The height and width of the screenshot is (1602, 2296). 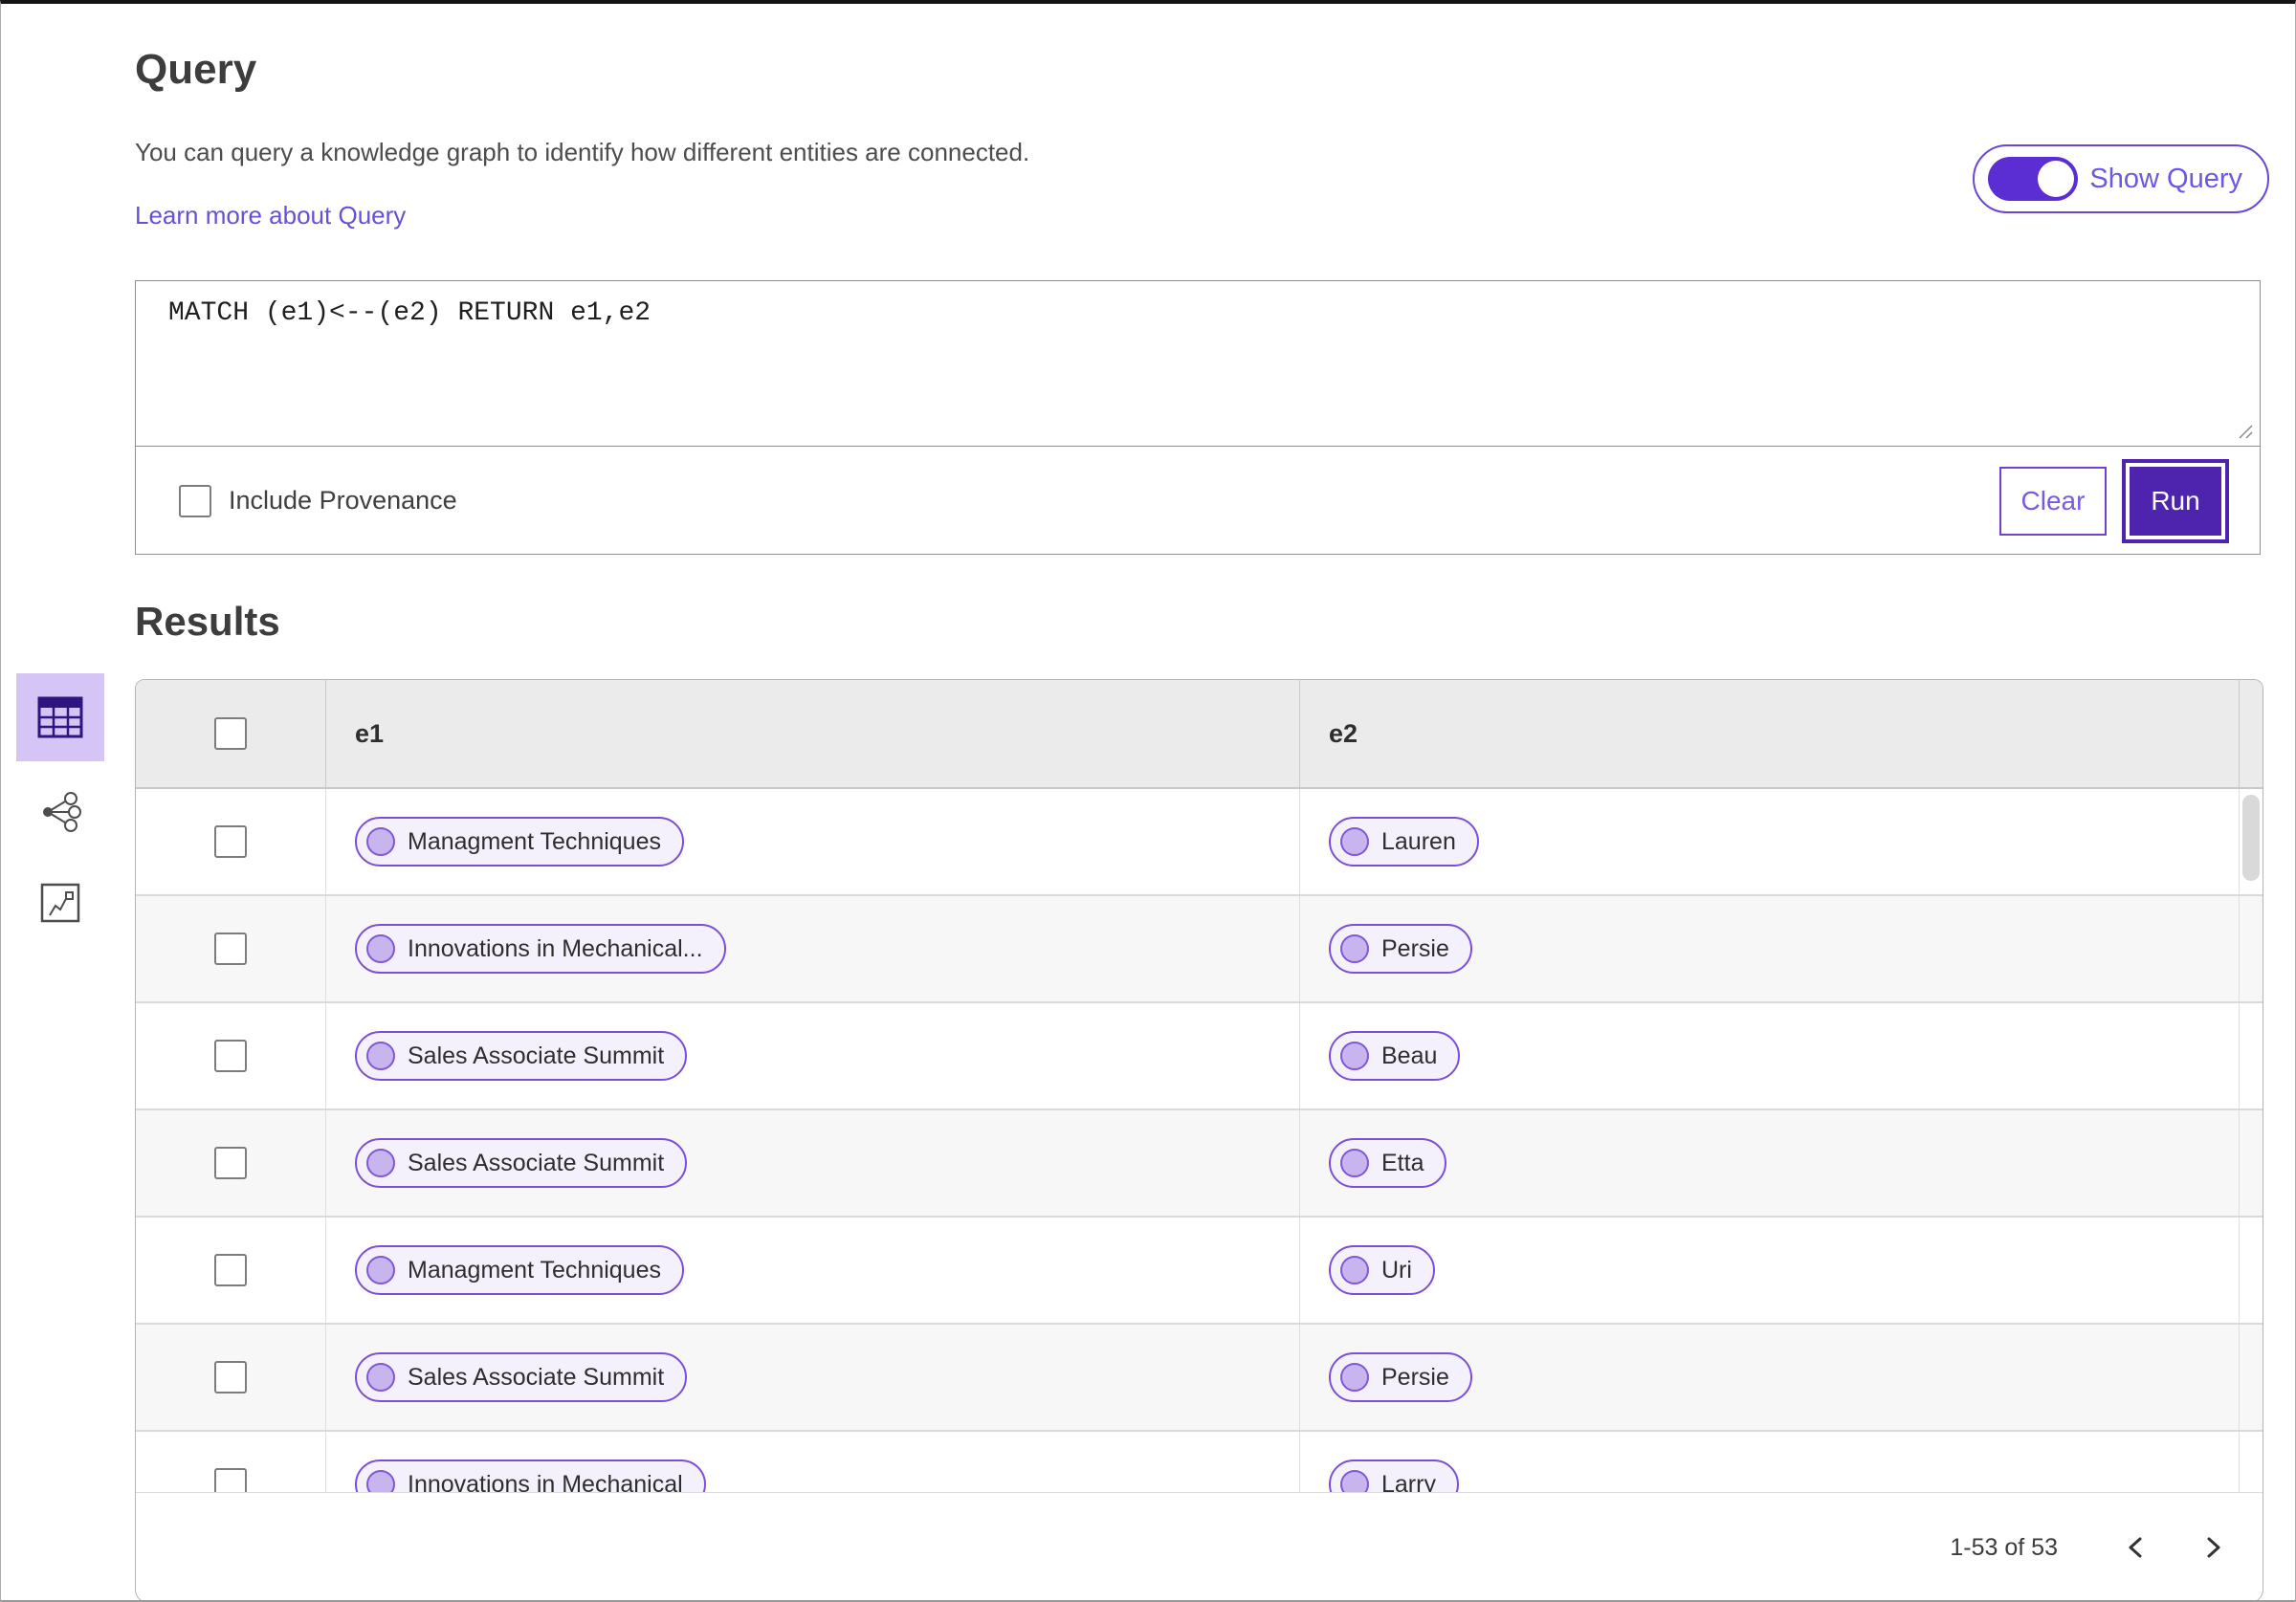 I want to click on table-scrollbar-thumb, so click(x=2251, y=838).